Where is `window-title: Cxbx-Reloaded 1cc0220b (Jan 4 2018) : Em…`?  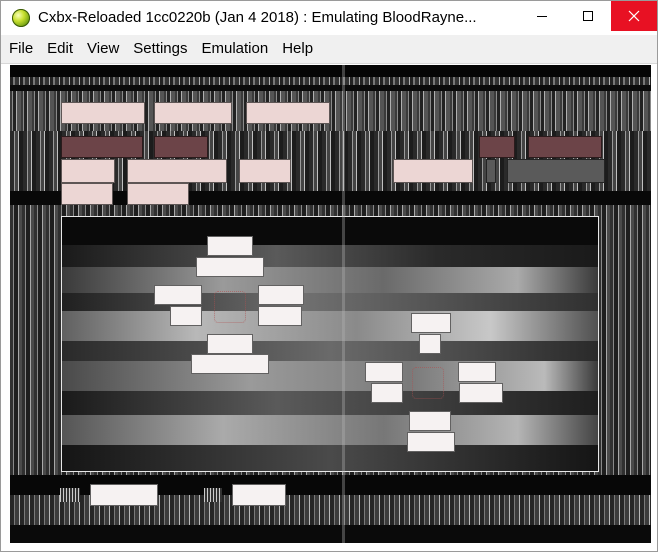
window-title: Cxbx-Reloaded 1cc0220b (Jan 4 2018) : Em… is located at coordinates (257, 17).